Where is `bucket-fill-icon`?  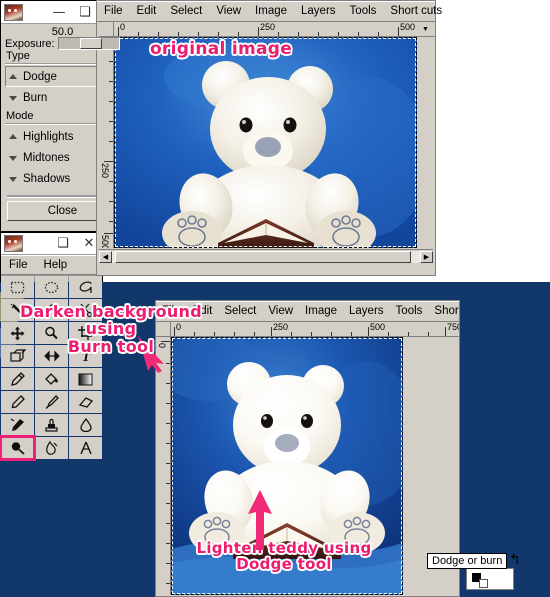 bucket-fill-icon is located at coordinates (51, 379).